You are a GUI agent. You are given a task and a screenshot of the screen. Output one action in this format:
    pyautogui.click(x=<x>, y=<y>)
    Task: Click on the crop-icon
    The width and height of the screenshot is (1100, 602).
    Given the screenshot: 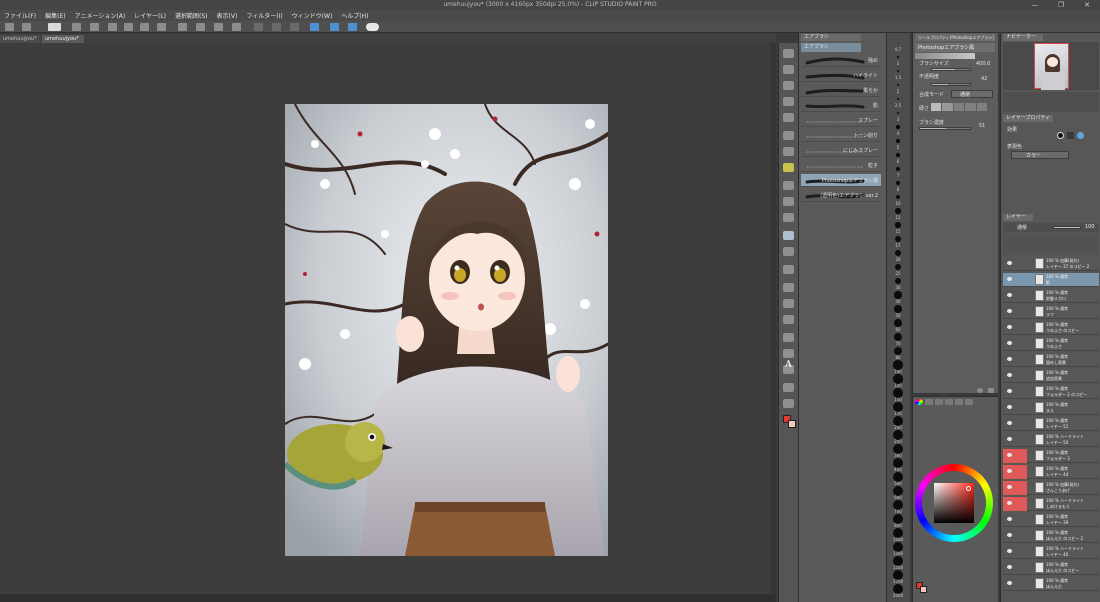 What is the action you would take?
    pyautogui.click(x=276, y=27)
    